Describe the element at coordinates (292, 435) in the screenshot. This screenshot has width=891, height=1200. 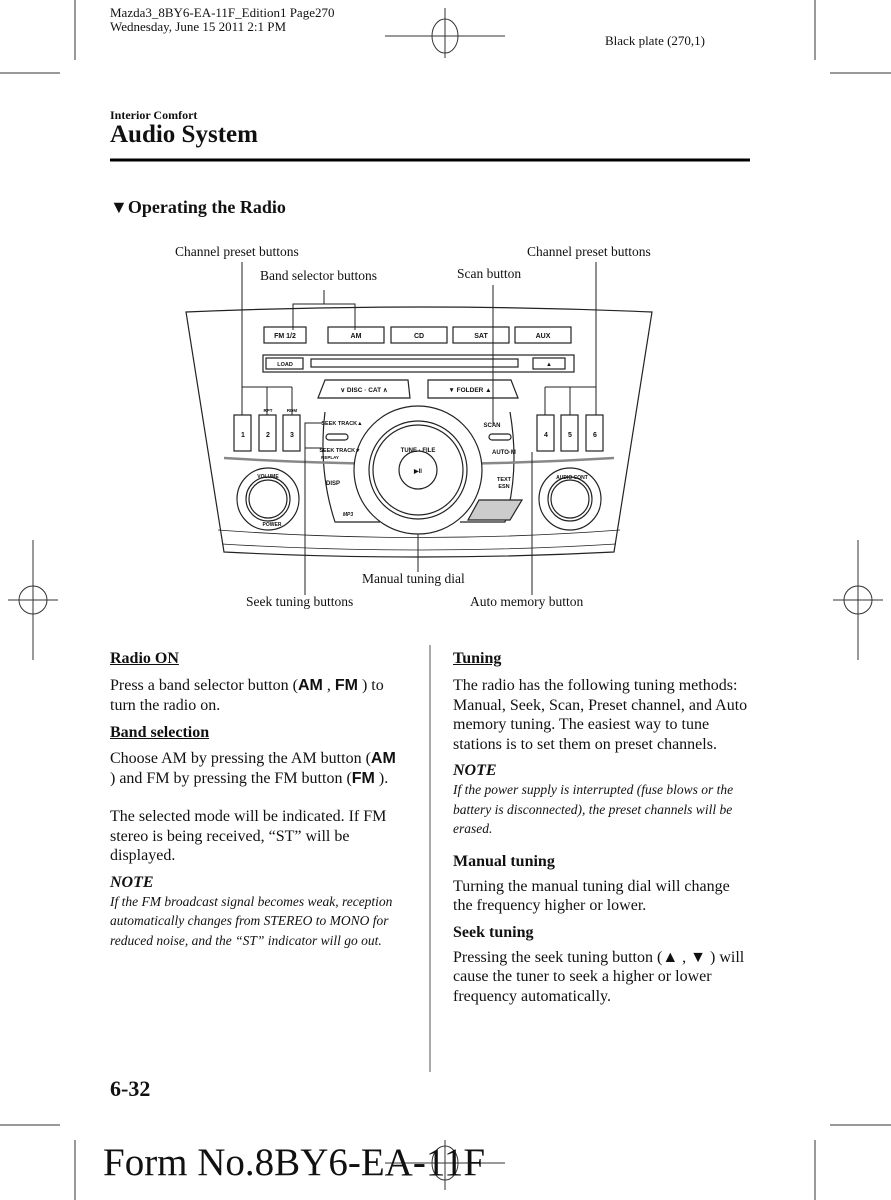
I see `preset-3: 3` at that location.